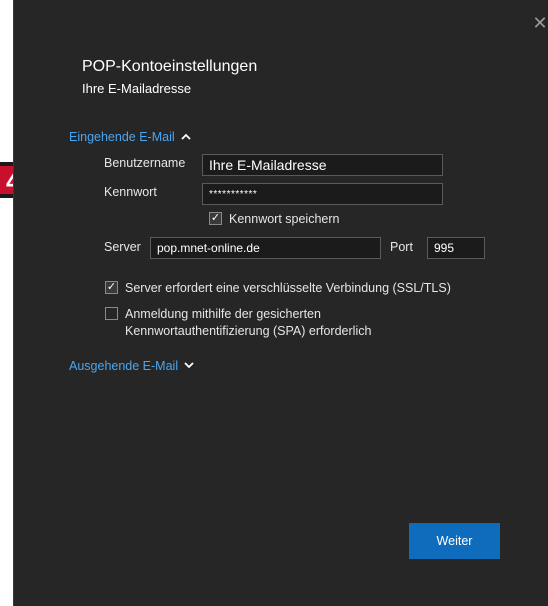 This screenshot has height=606, width=548. I want to click on save-password-checkbox: ✓ Kennwort speichern, so click(274, 219).